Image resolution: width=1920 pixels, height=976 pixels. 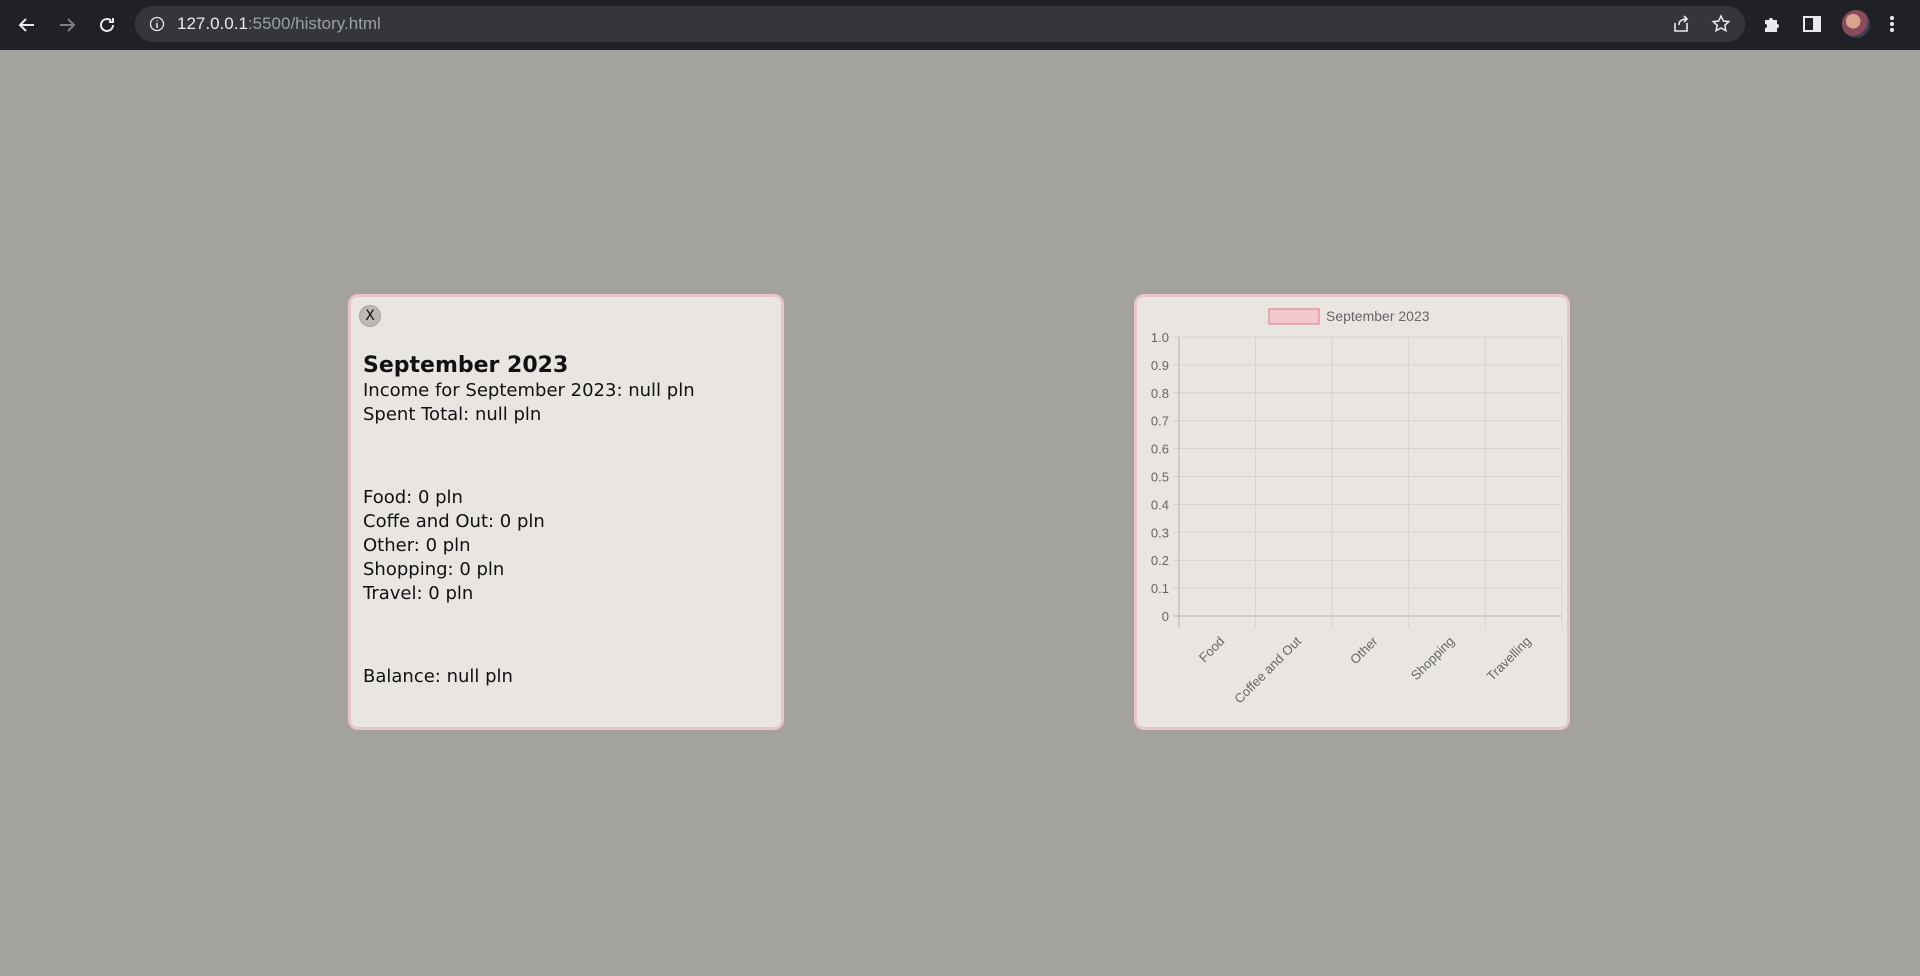 What do you see at coordinates (1267, 669) in the screenshot?
I see `x-tick-label: Coffee and Out` at bounding box center [1267, 669].